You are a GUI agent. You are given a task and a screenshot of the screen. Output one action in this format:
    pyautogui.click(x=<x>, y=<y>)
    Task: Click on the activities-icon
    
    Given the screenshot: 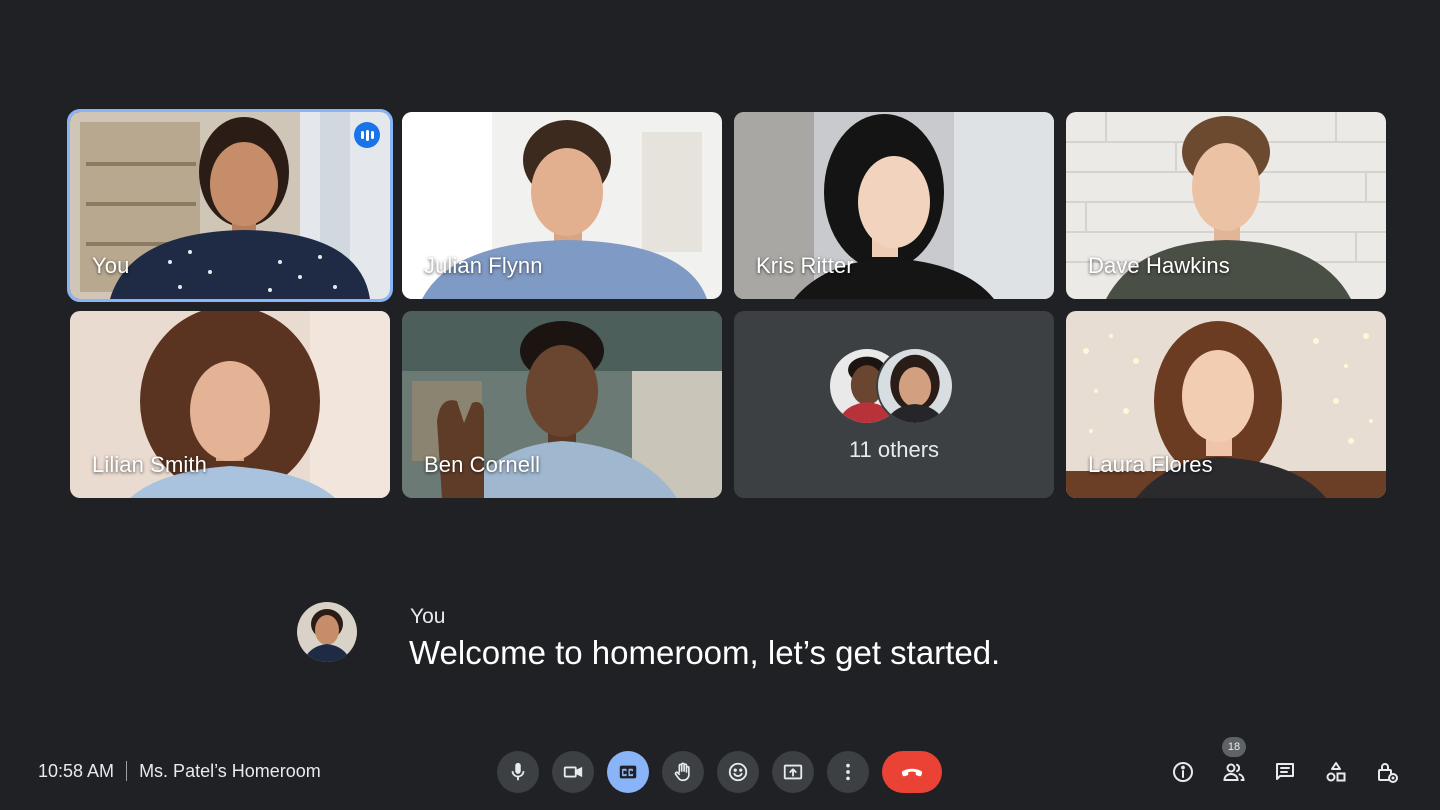 What is the action you would take?
    pyautogui.click(x=1336, y=772)
    